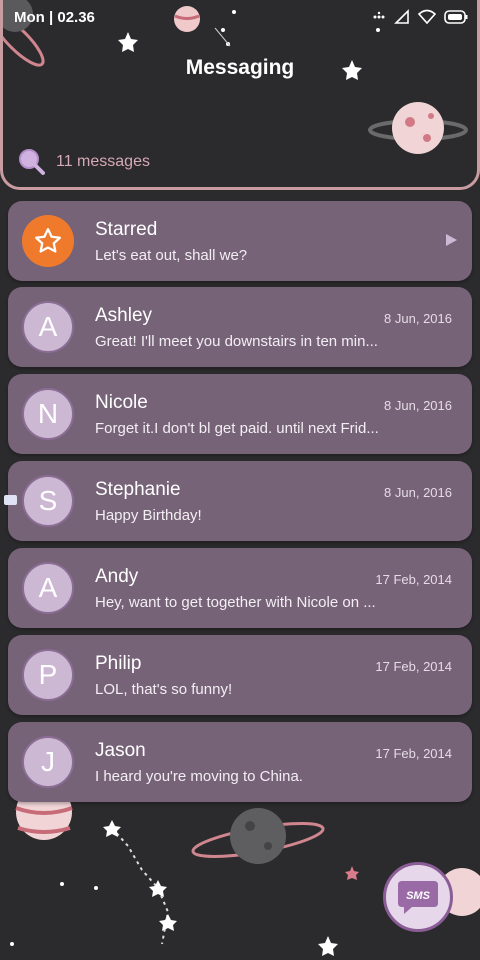 This screenshot has width=480, height=960. I want to click on message-preview: LOL, that's so funny!, so click(164, 689).